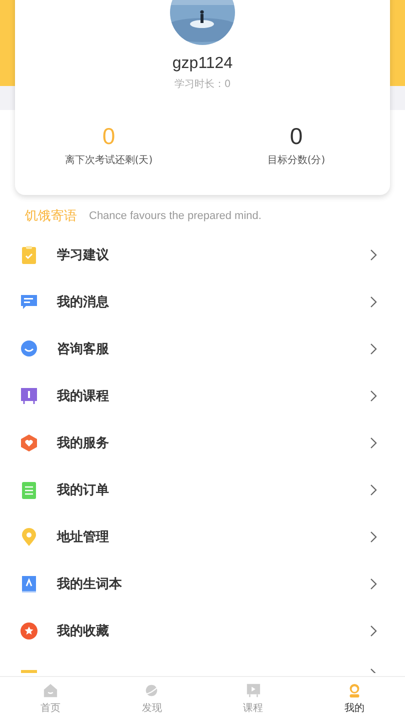  What do you see at coordinates (202, 64) in the screenshot?
I see `username: gzp1124` at bounding box center [202, 64].